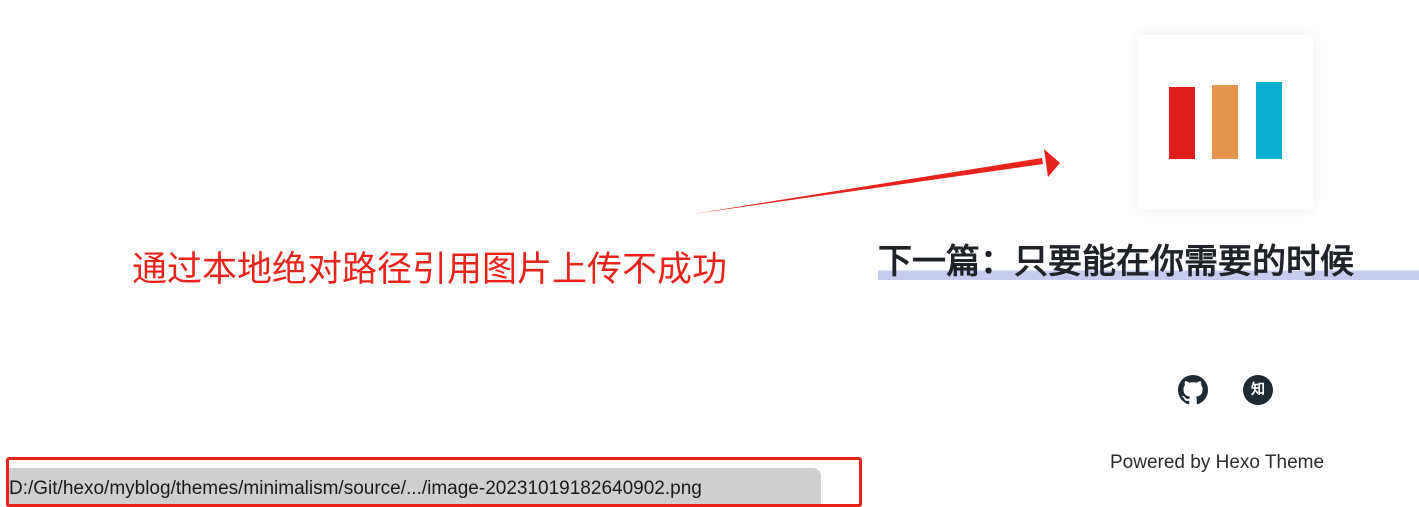 The height and width of the screenshot is (507, 1419). Describe the element at coordinates (1258, 390) in the screenshot. I see `zhihu-icon: 知` at that location.